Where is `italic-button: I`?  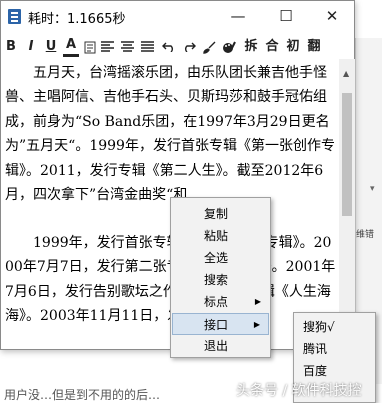 italic-button: I is located at coordinates (31, 47).